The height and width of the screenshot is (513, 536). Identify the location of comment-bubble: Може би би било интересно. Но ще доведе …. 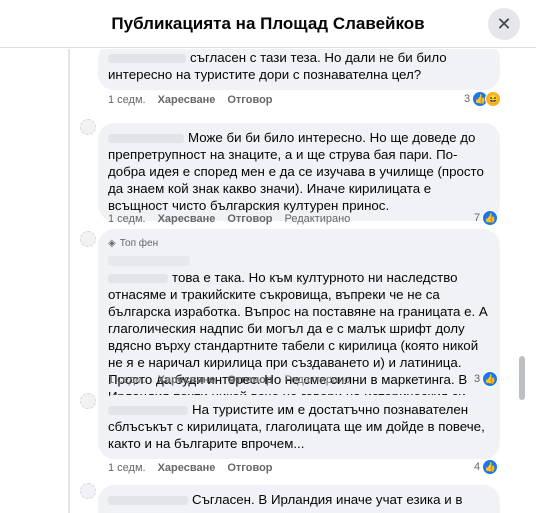
(299, 172).